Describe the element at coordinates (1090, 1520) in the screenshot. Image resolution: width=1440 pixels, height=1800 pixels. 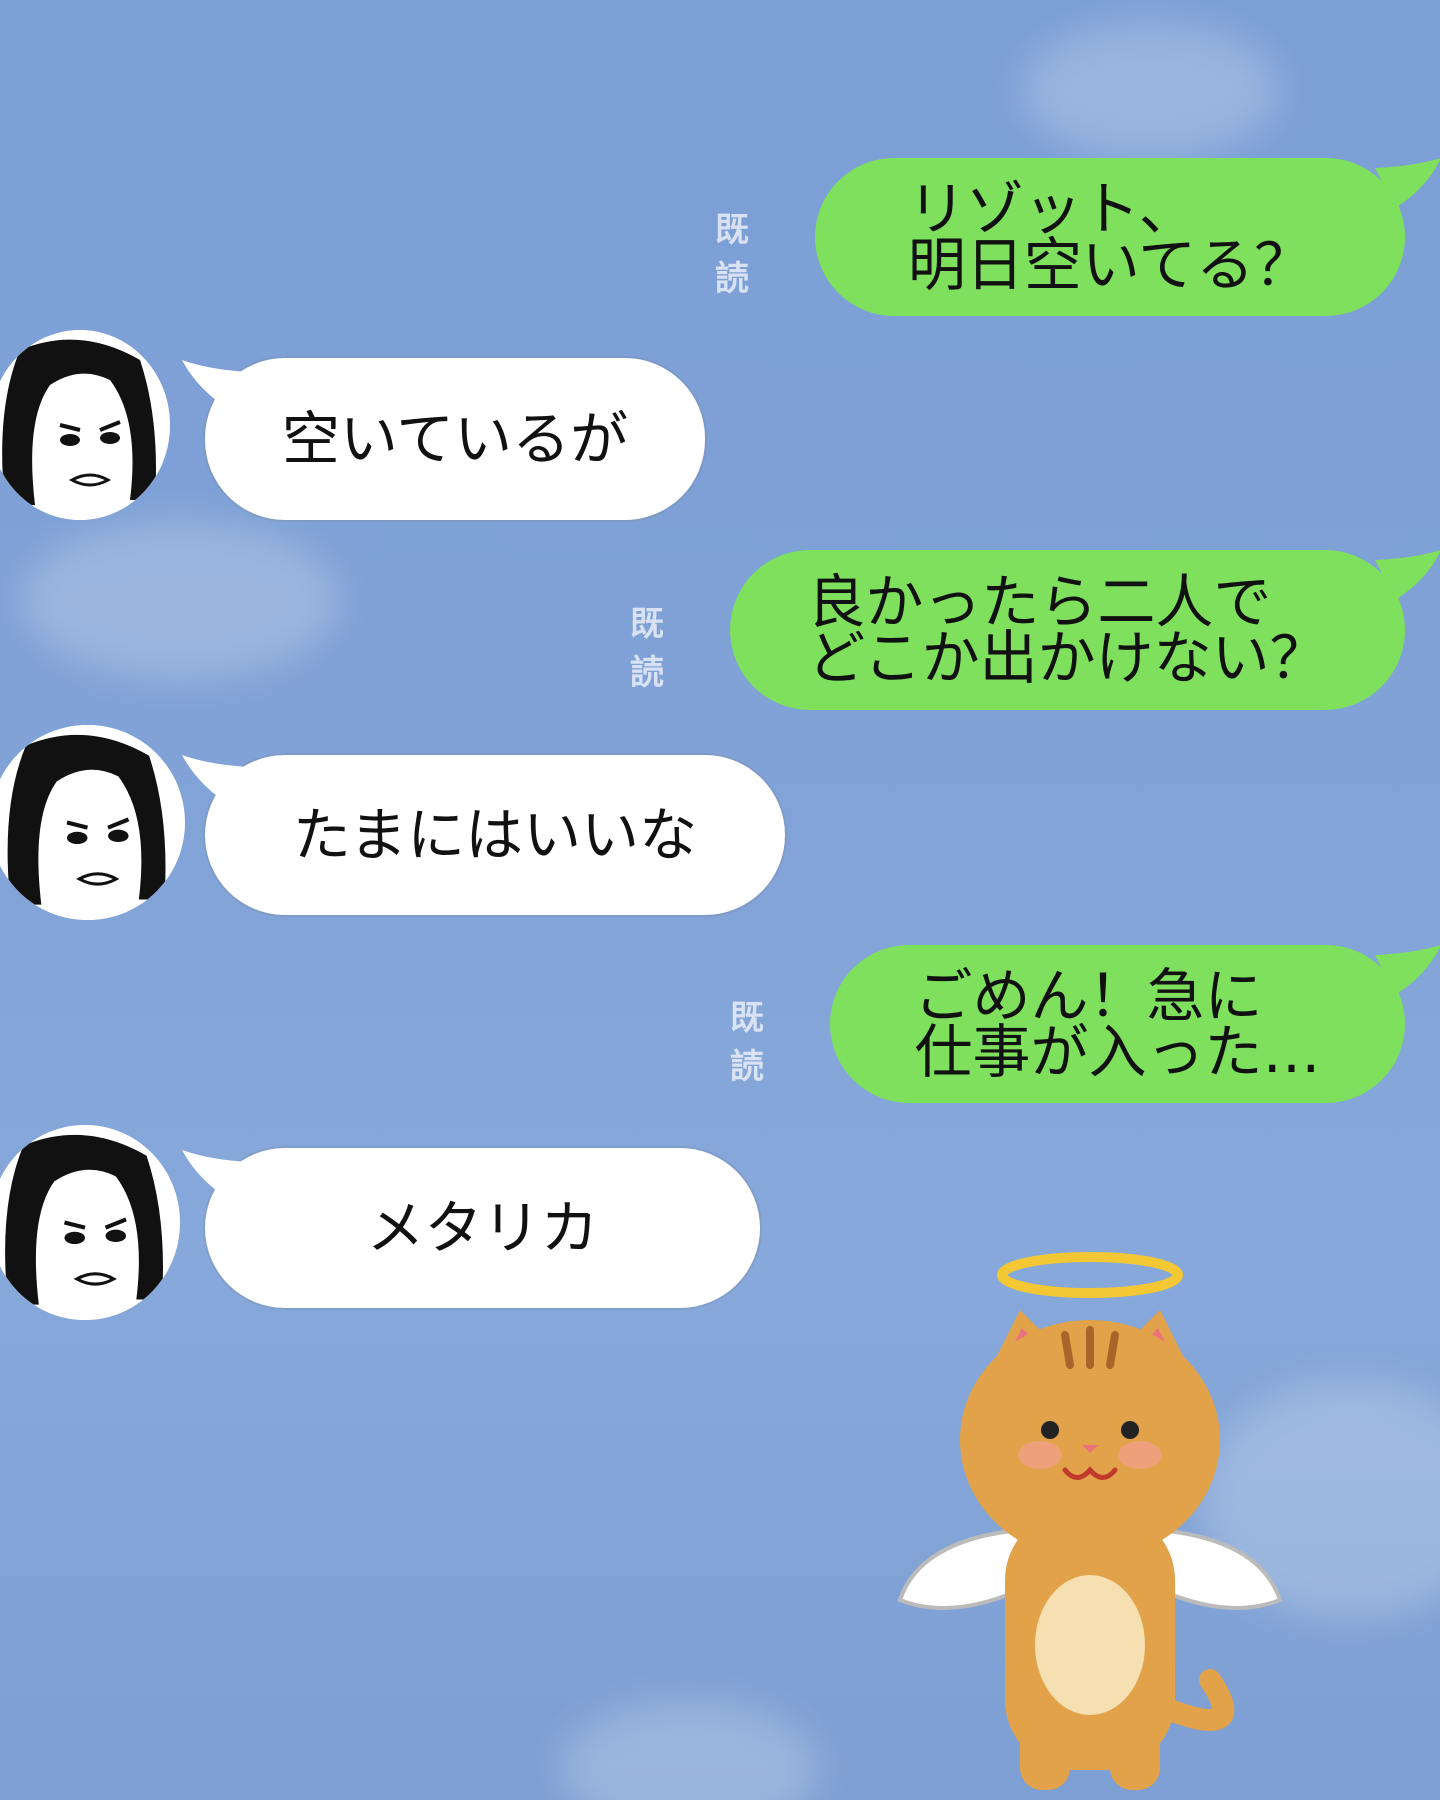
I see `angel-cat-sticker-icon` at that location.